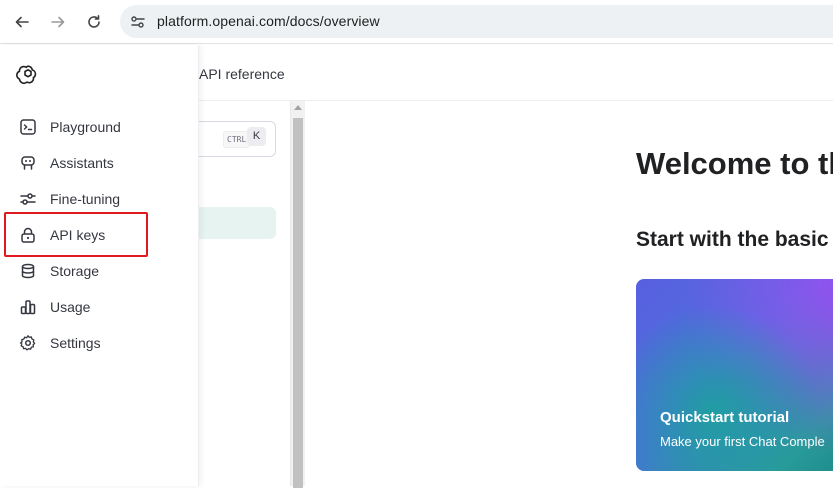 This screenshot has width=833, height=488. I want to click on openai-logo-icon, so click(28, 75).